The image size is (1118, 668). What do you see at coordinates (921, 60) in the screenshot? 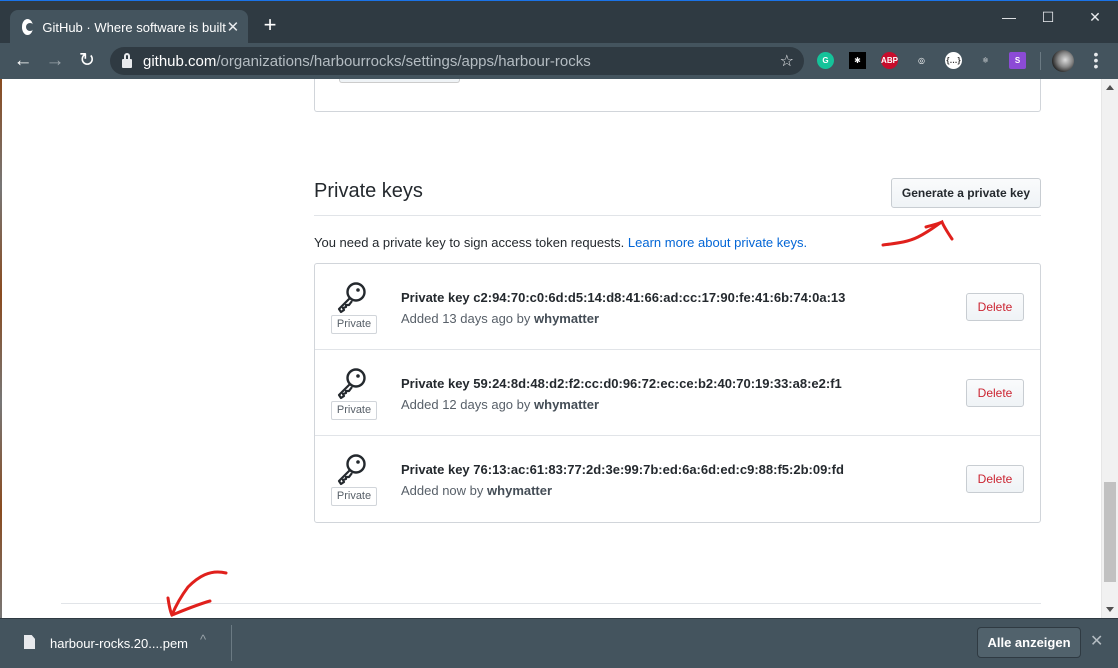
I see `target-extension-icon: ◎` at bounding box center [921, 60].